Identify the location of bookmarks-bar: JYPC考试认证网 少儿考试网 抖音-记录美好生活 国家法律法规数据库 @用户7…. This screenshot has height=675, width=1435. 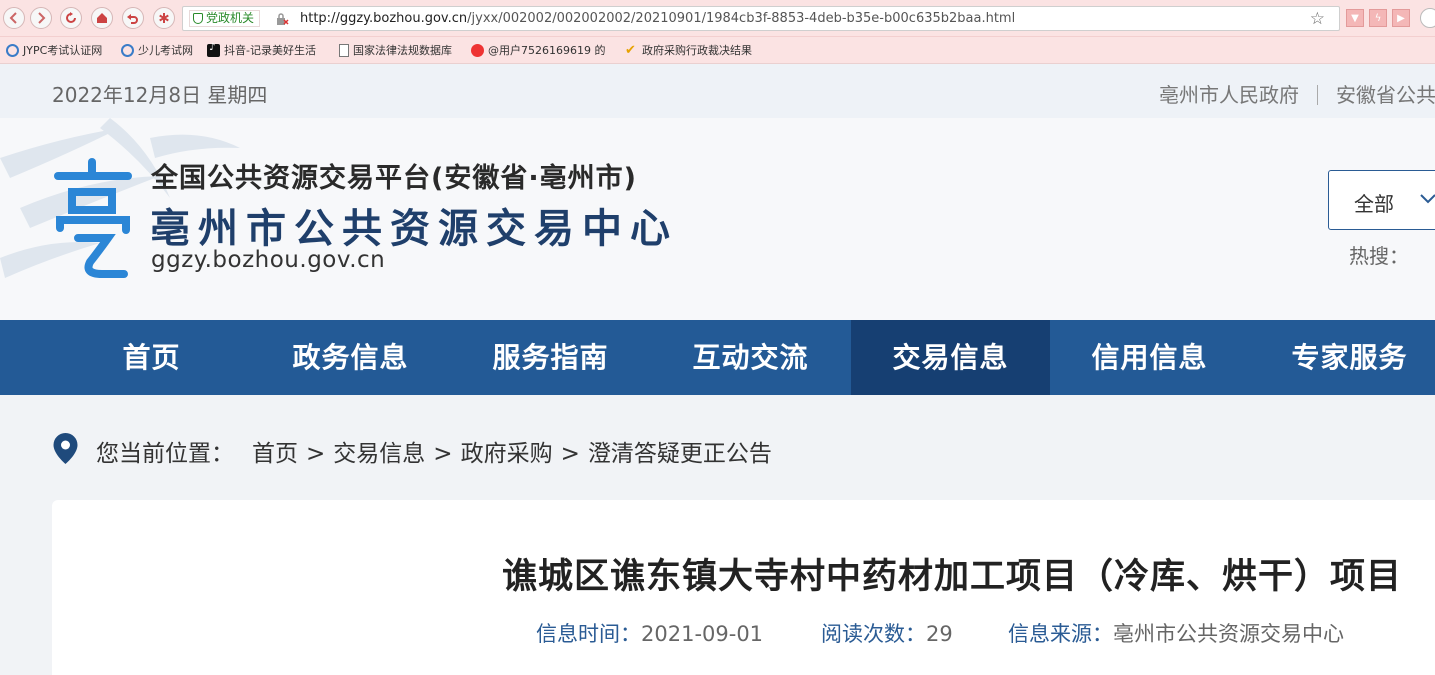
(717, 50).